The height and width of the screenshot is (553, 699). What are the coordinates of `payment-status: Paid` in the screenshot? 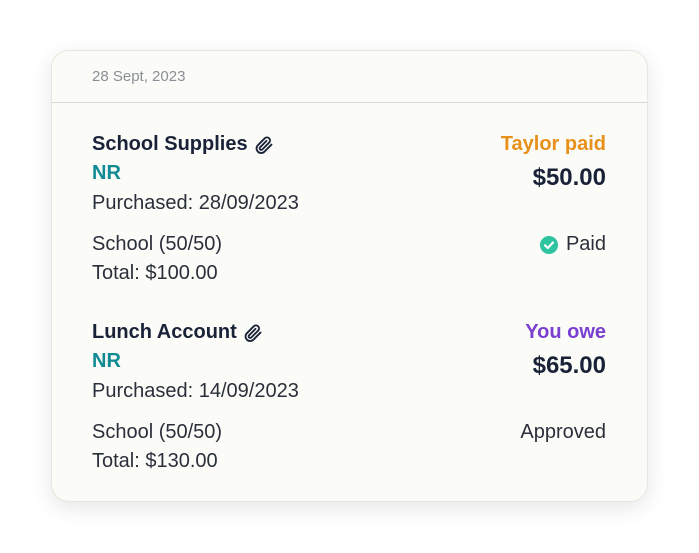 It's located at (572, 244).